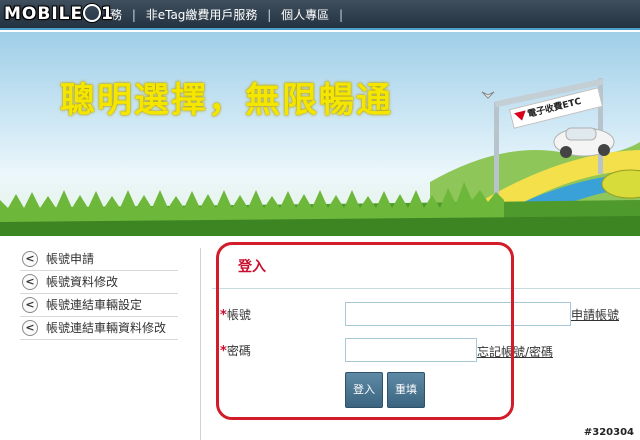 The image size is (640, 440). I want to click on sidebar-item-vehicle-link-setup: < 帳號連結車輛設定, so click(99, 305).